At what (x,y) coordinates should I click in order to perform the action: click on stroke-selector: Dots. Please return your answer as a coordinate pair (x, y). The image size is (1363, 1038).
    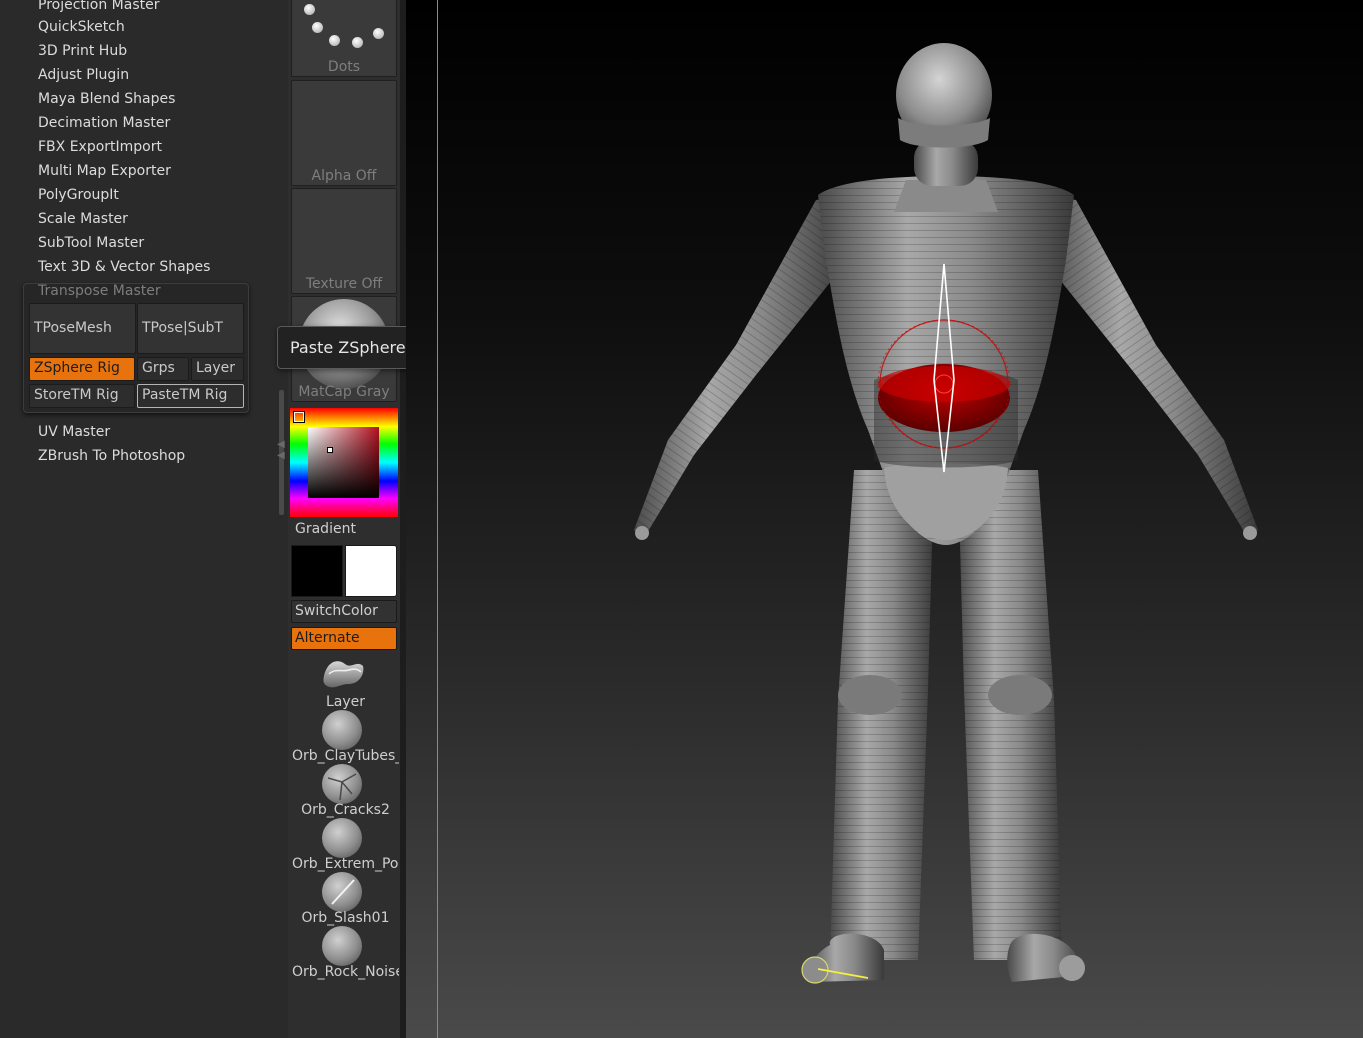
    Looking at the image, I should click on (344, 38).